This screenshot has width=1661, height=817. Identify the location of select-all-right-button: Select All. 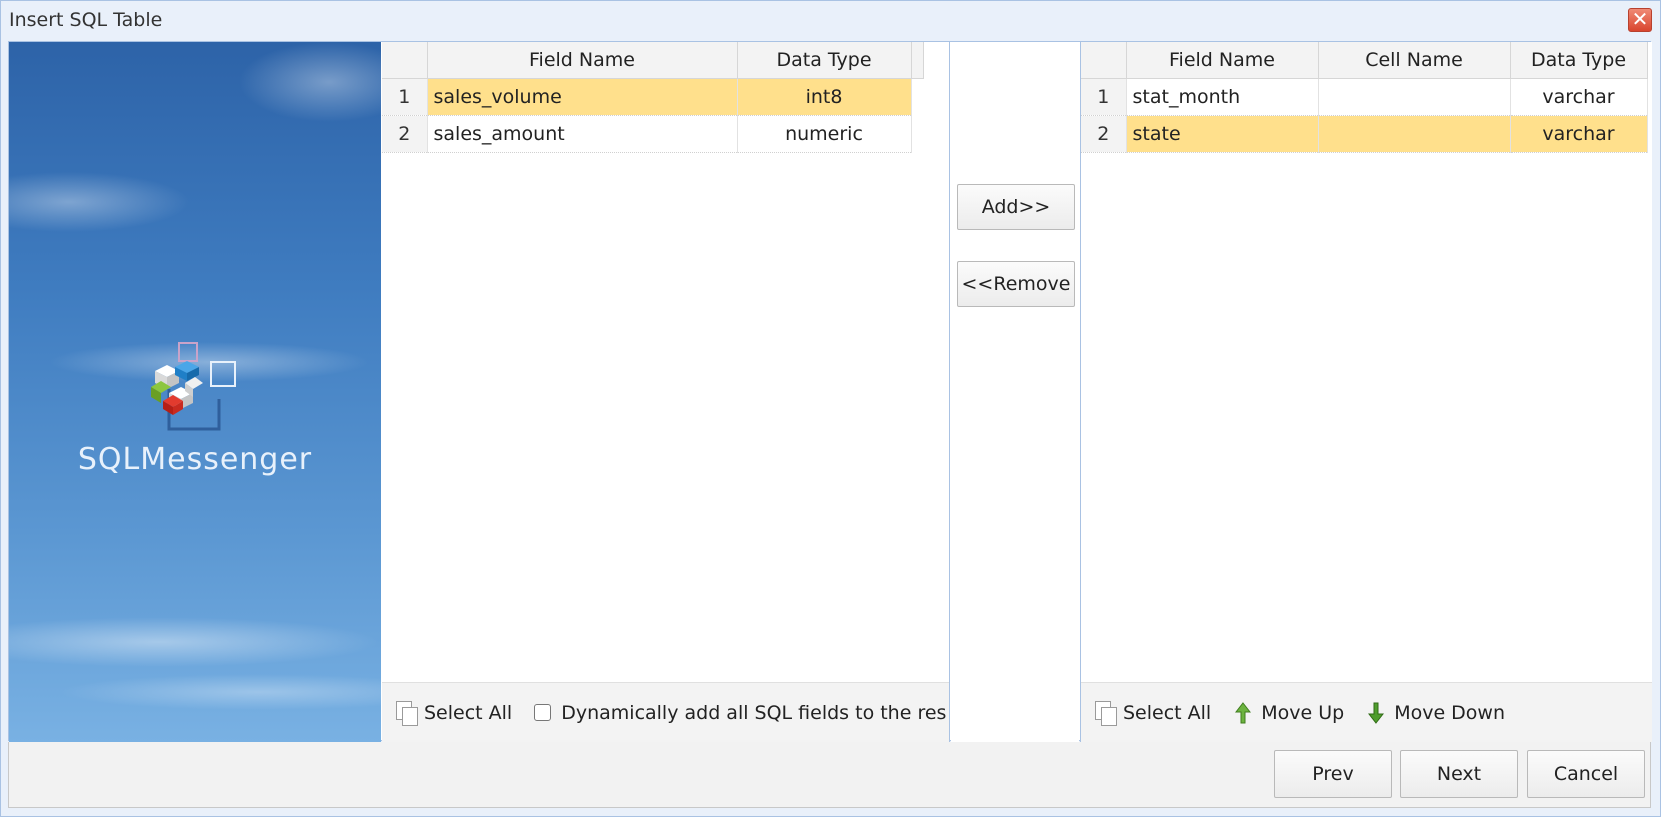
(1153, 713).